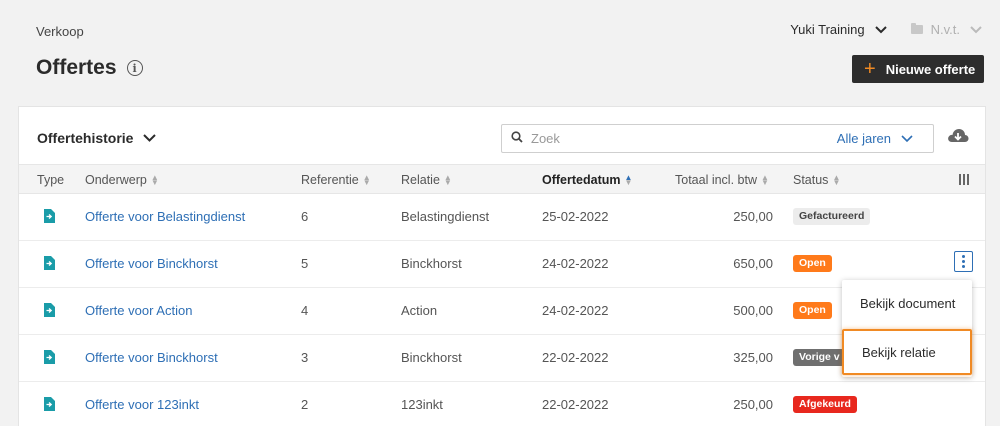 The width and height of the screenshot is (1000, 426). What do you see at coordinates (581, 180) in the screenshot?
I see `column-date-label: Offertedatum` at bounding box center [581, 180].